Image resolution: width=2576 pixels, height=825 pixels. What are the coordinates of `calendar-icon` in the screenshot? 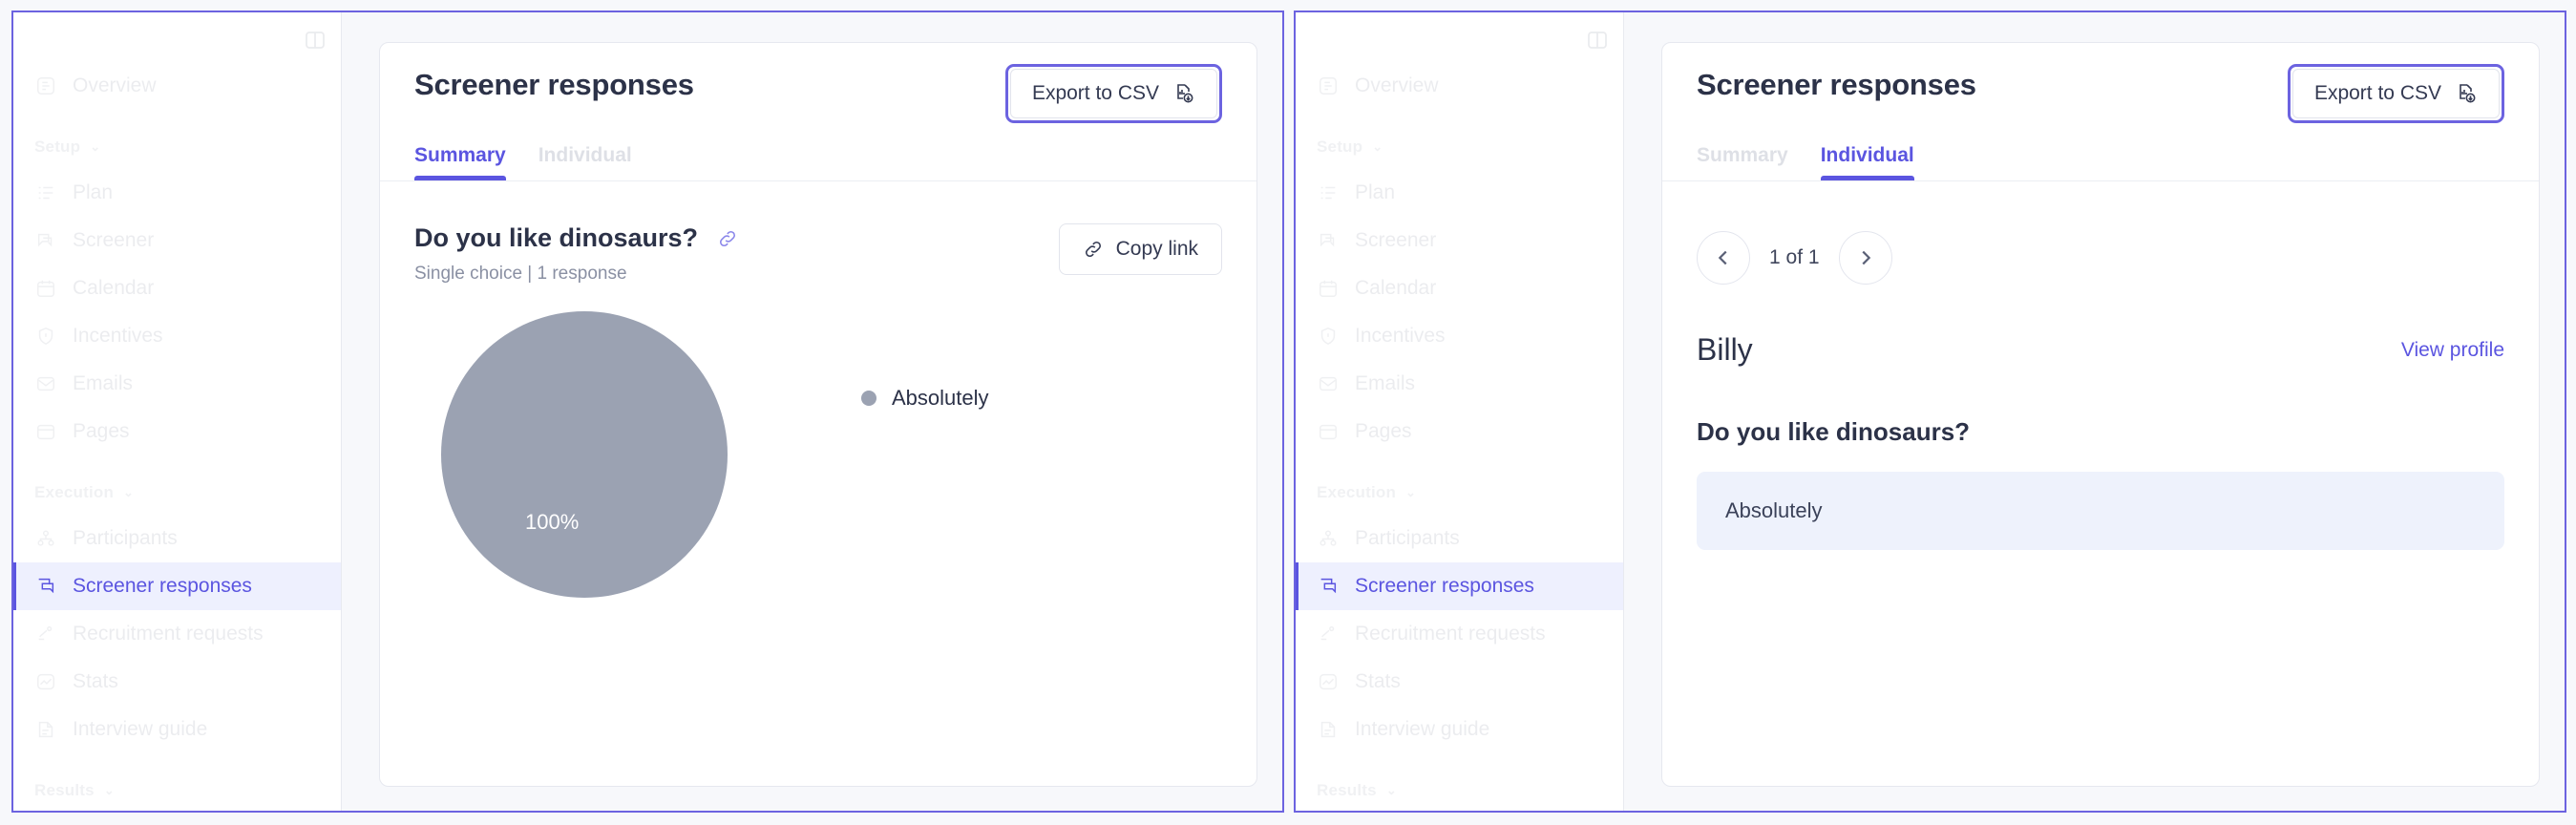 It's located at (1328, 289).